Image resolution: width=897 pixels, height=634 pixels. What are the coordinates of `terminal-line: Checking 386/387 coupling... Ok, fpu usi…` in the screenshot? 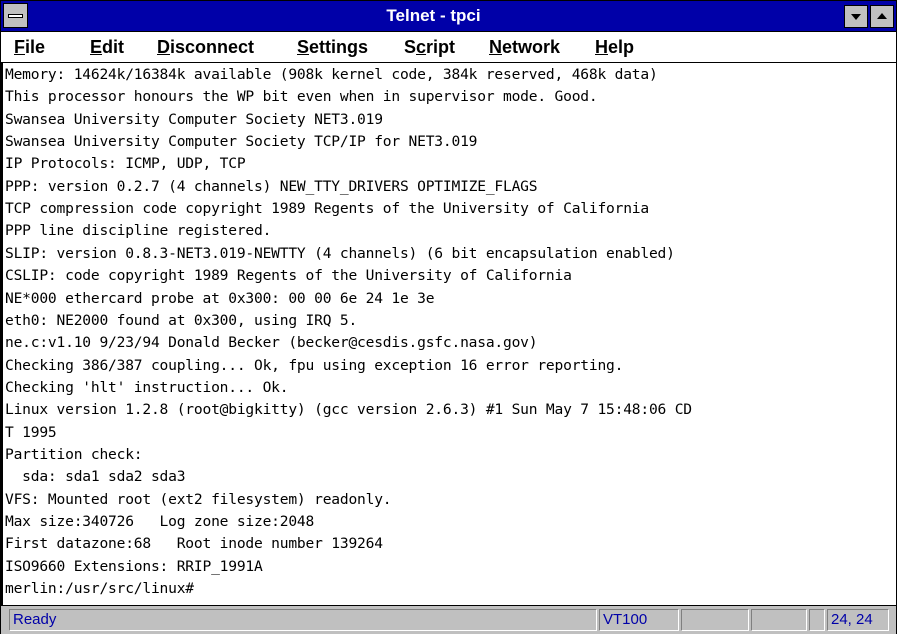 It's located at (314, 365).